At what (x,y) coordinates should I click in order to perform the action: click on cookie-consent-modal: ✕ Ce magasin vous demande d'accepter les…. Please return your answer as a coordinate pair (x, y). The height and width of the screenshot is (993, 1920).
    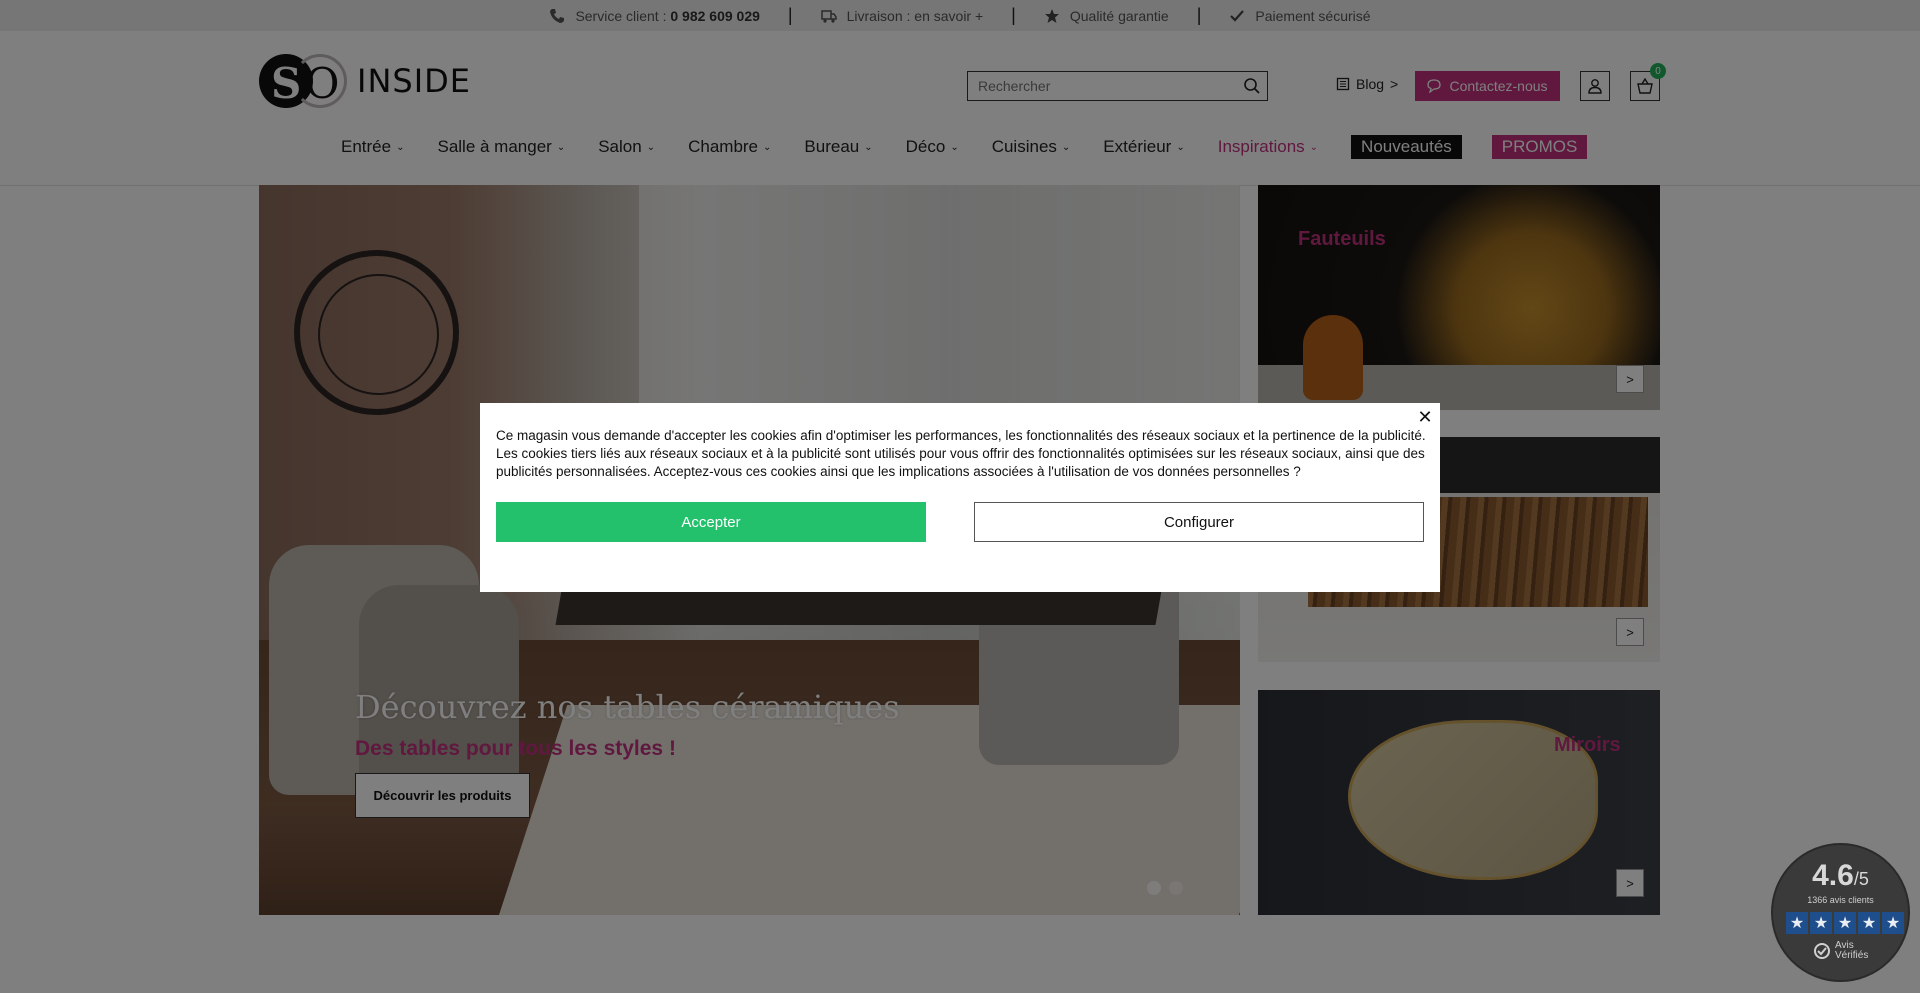
    Looking at the image, I should click on (960, 497).